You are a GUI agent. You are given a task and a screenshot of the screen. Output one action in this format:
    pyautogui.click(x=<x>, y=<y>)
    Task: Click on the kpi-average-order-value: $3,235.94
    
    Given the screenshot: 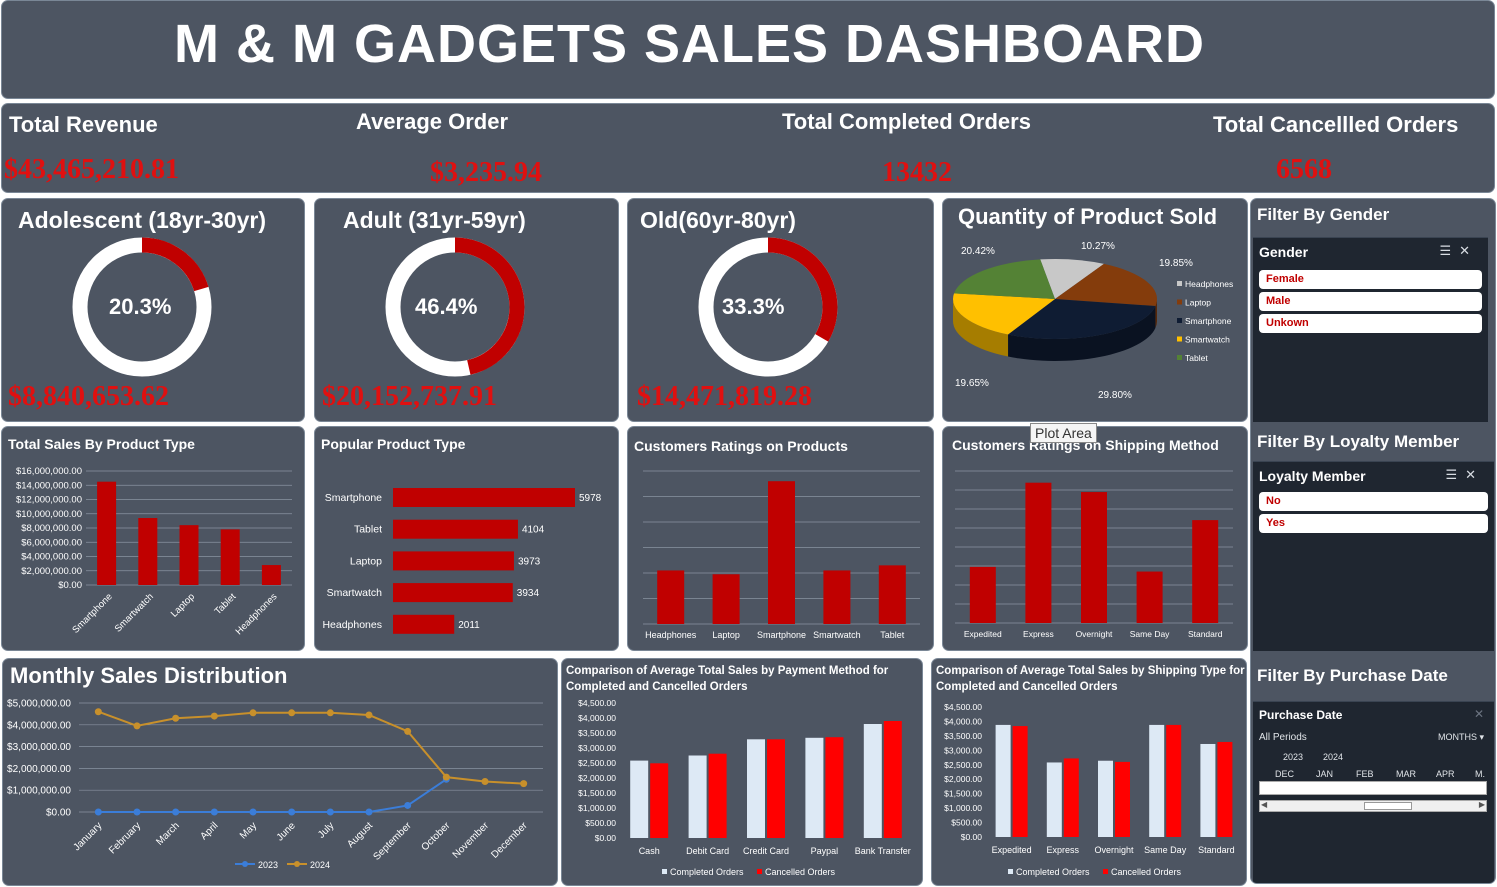 What is the action you would take?
    pyautogui.click(x=486, y=172)
    